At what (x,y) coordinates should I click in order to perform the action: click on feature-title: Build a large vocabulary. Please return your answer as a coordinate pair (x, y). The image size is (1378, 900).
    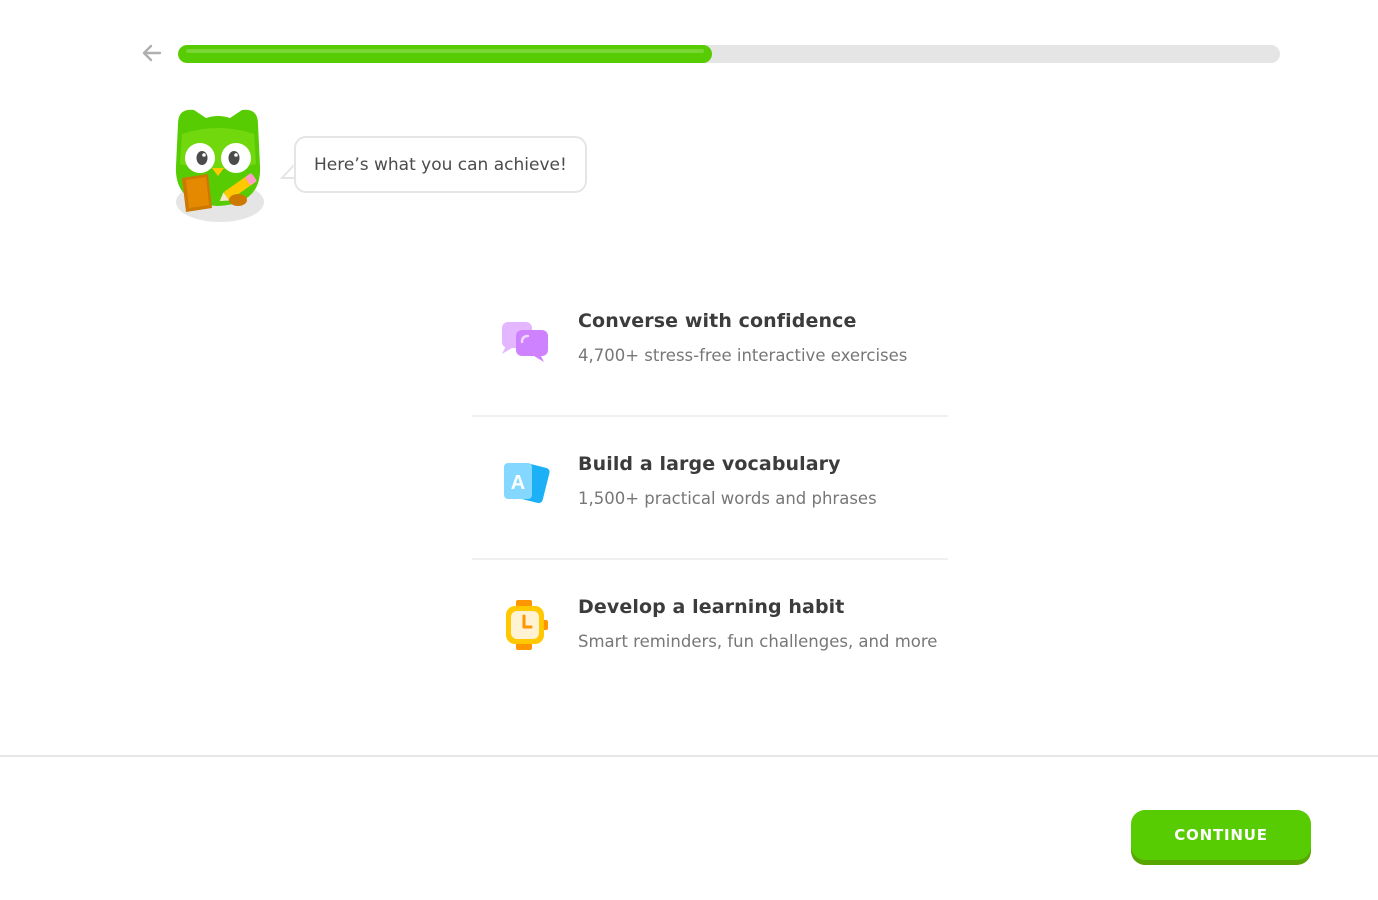
    Looking at the image, I should click on (709, 464).